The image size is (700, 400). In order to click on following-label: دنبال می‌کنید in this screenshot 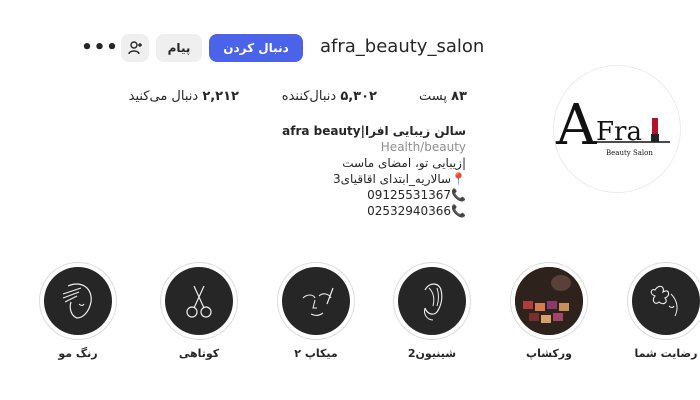, I will do `click(163, 96)`.